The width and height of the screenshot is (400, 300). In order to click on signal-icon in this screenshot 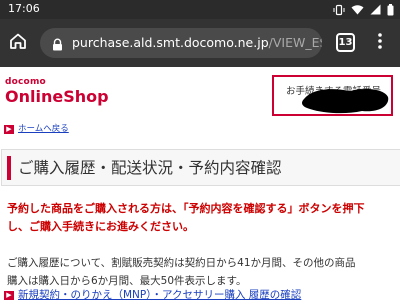, I will do `click(375, 9)`.